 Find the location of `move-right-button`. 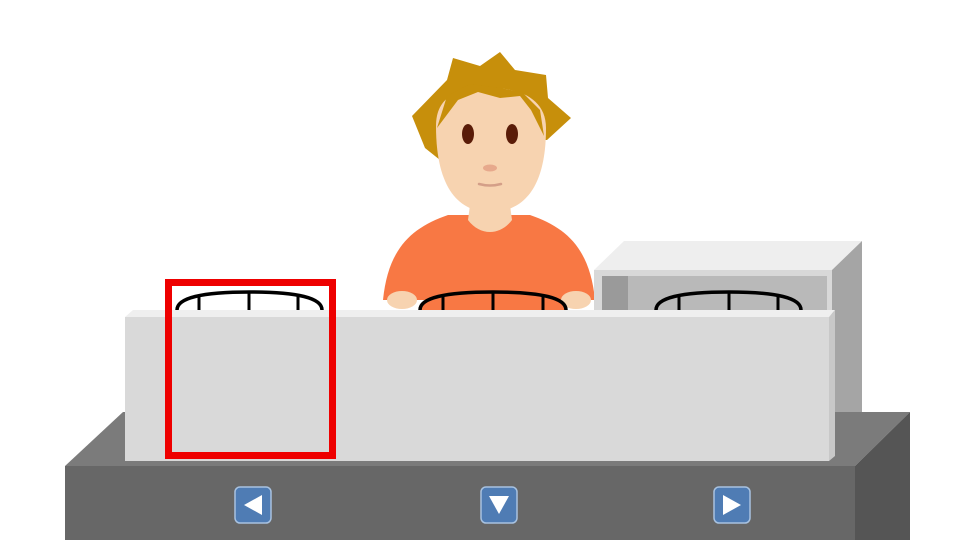

move-right-button is located at coordinates (732, 505).